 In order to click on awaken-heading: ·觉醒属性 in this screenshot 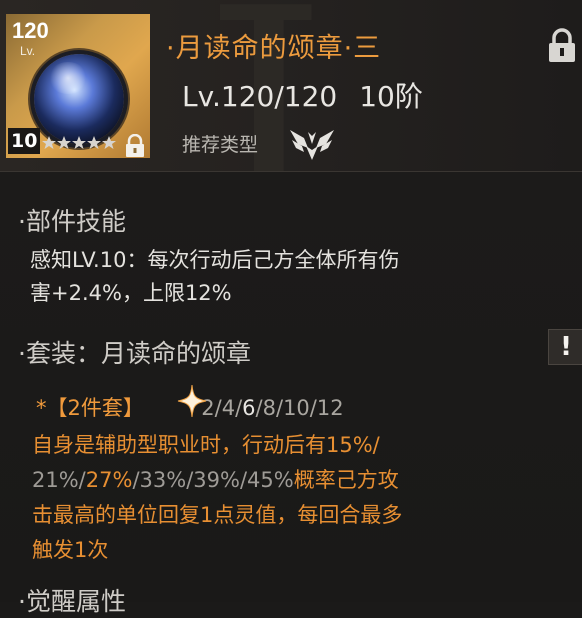, I will do `click(72, 601)`.